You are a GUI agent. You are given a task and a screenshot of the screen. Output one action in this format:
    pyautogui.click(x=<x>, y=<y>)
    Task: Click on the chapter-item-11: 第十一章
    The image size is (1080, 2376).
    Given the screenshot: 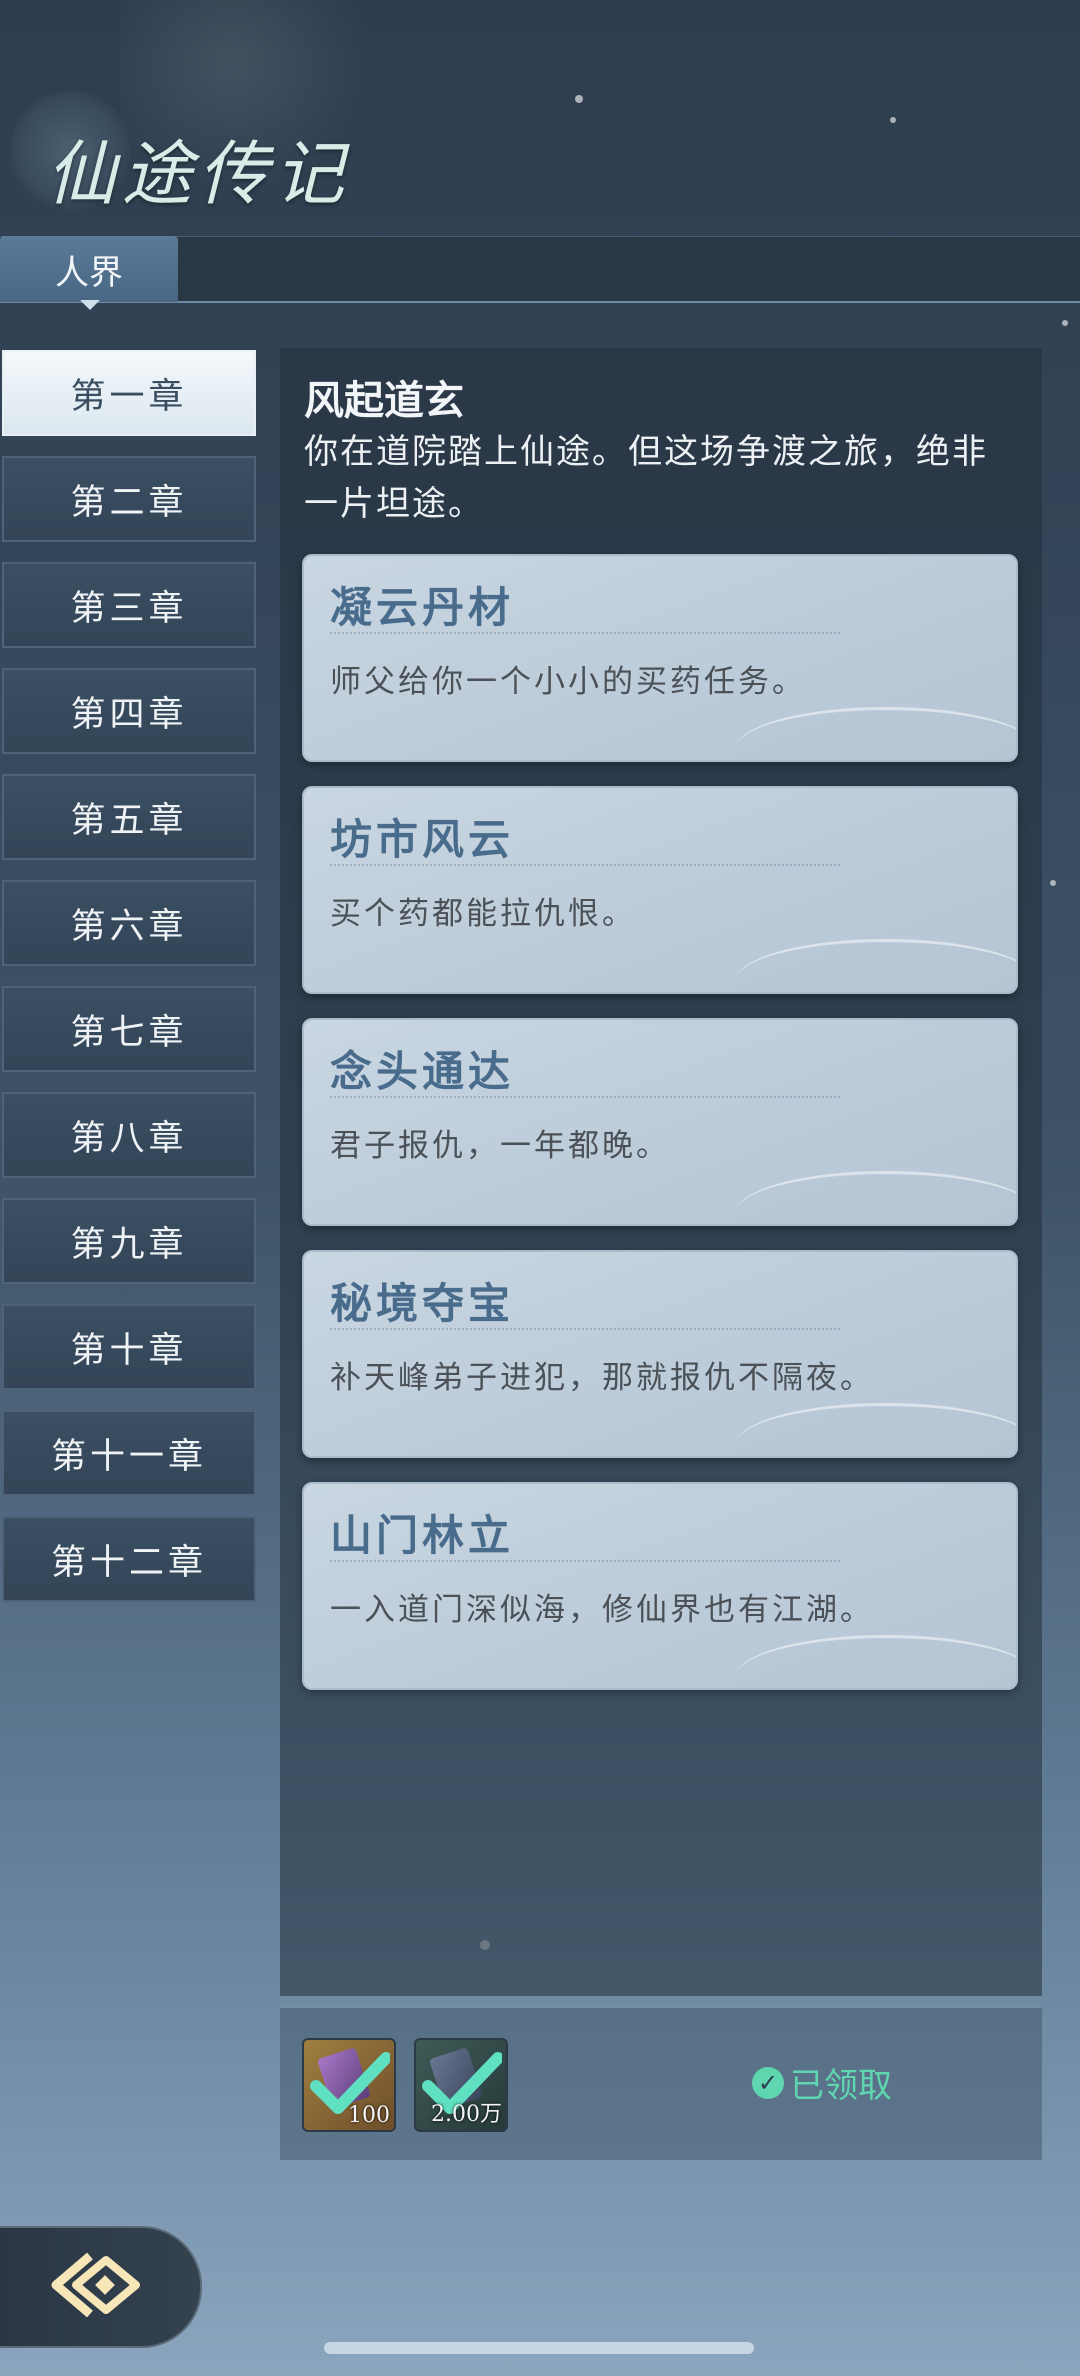 What is the action you would take?
    pyautogui.click(x=129, y=1453)
    